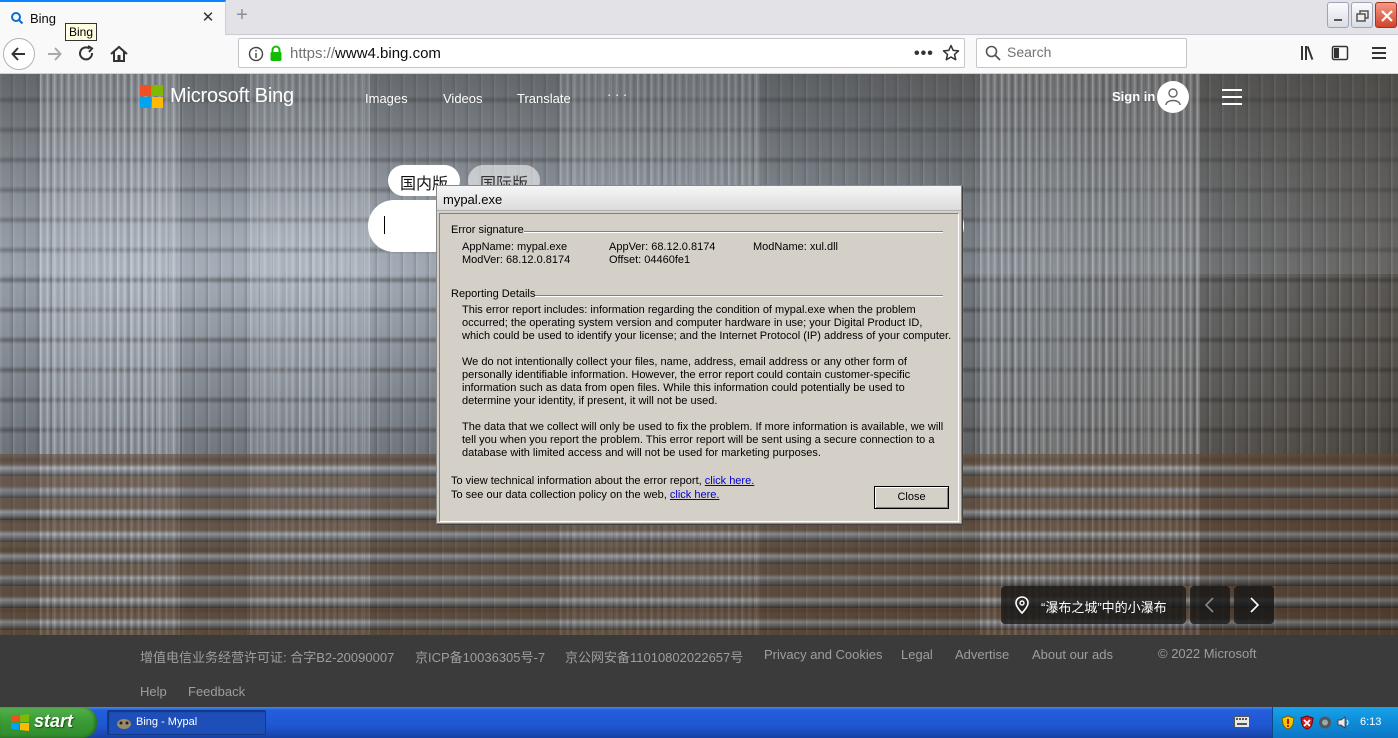 This screenshot has height=738, width=1398. What do you see at coordinates (480, 656) in the screenshot?
I see `footer-icp: 京ICP备10036305号-7` at bounding box center [480, 656].